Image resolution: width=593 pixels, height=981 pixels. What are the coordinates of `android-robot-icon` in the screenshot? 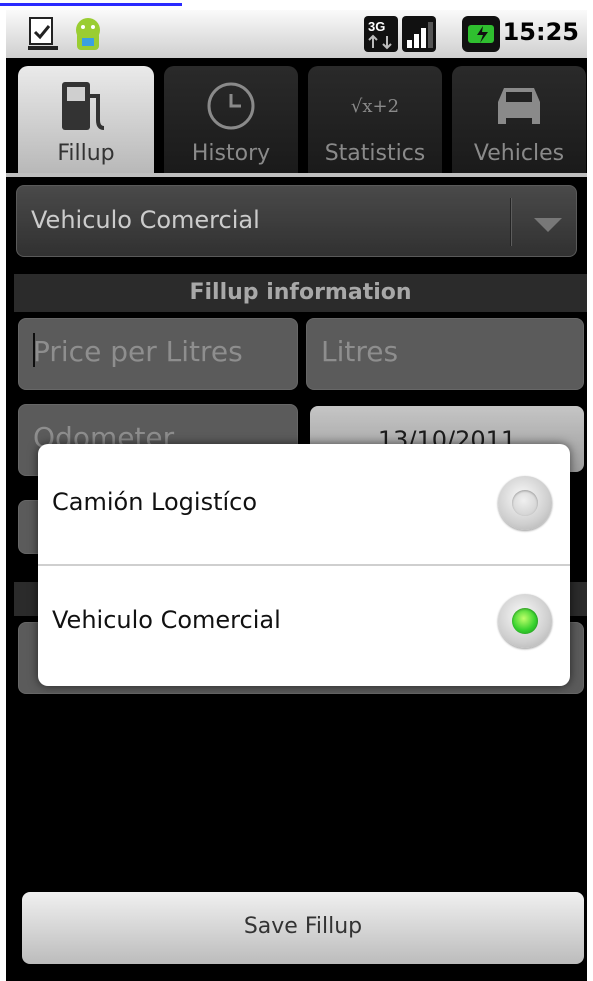 It's located at (88, 34).